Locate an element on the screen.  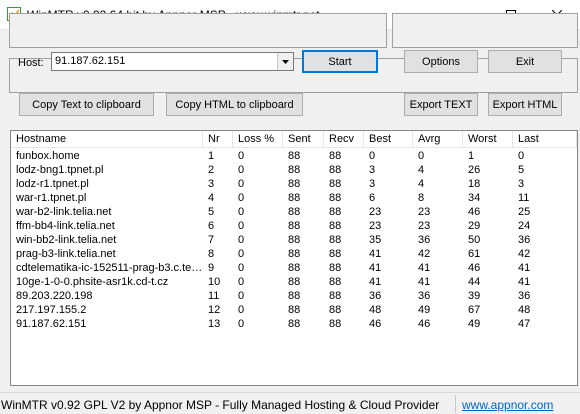
cell-worst: 34 is located at coordinates (474, 198).